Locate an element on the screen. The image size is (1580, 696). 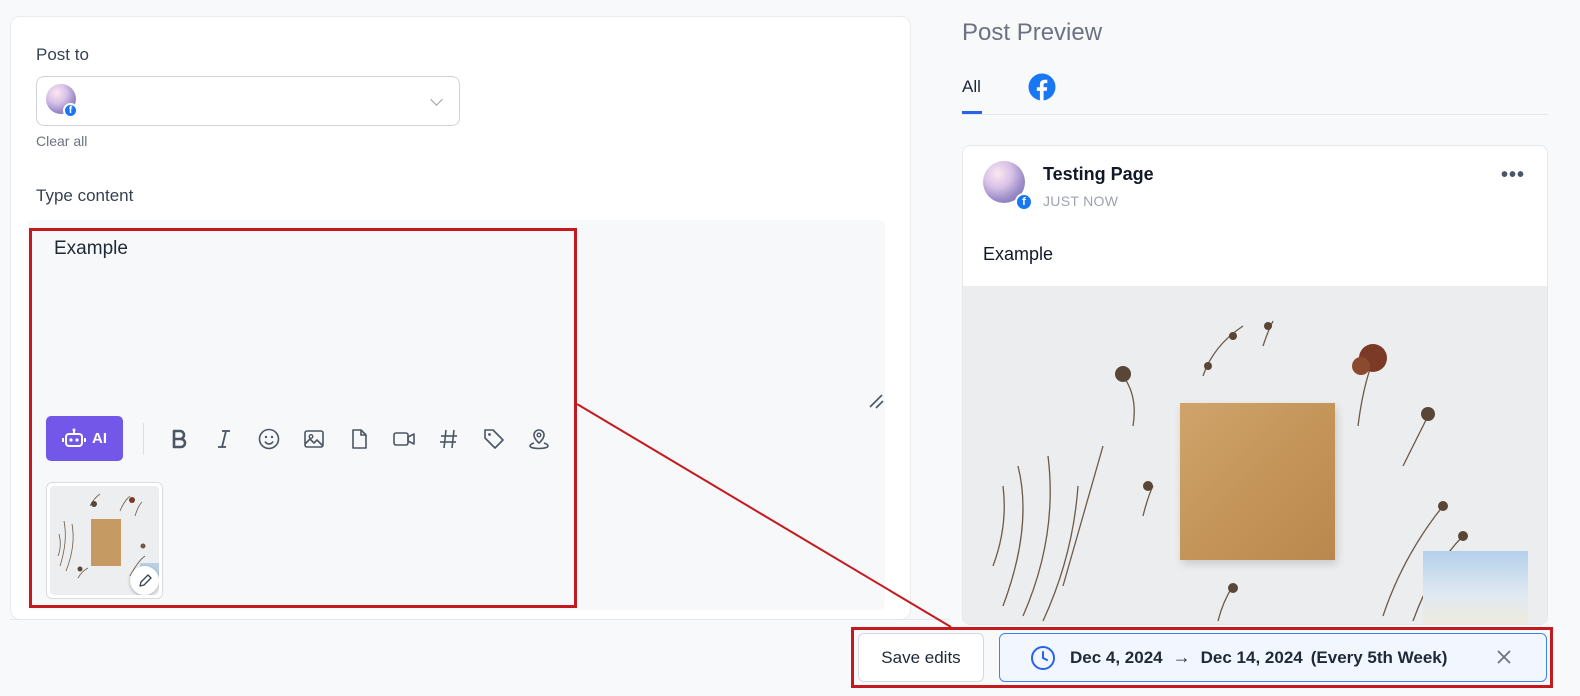
attached-image-thumbnail is located at coordinates (104, 540).